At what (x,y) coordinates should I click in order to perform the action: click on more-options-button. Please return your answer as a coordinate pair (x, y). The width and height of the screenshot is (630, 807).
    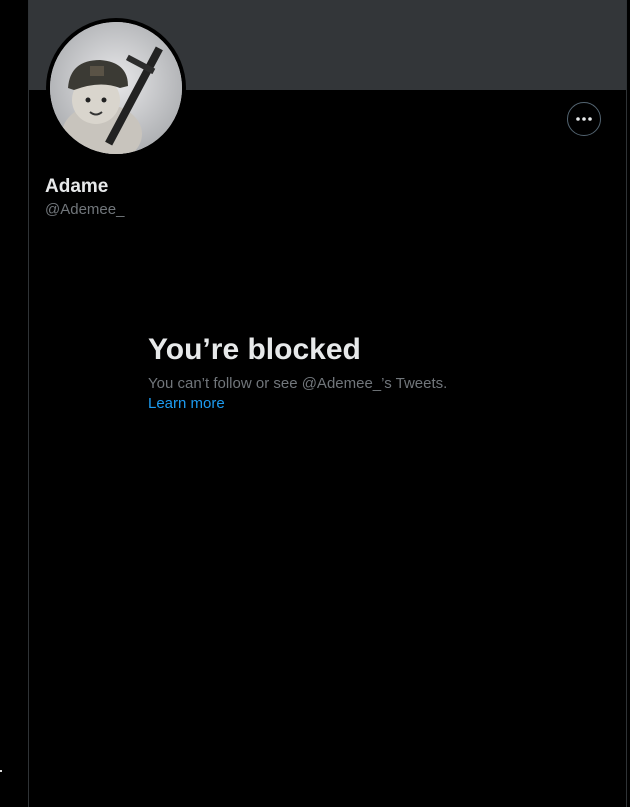
    Looking at the image, I should click on (584, 119).